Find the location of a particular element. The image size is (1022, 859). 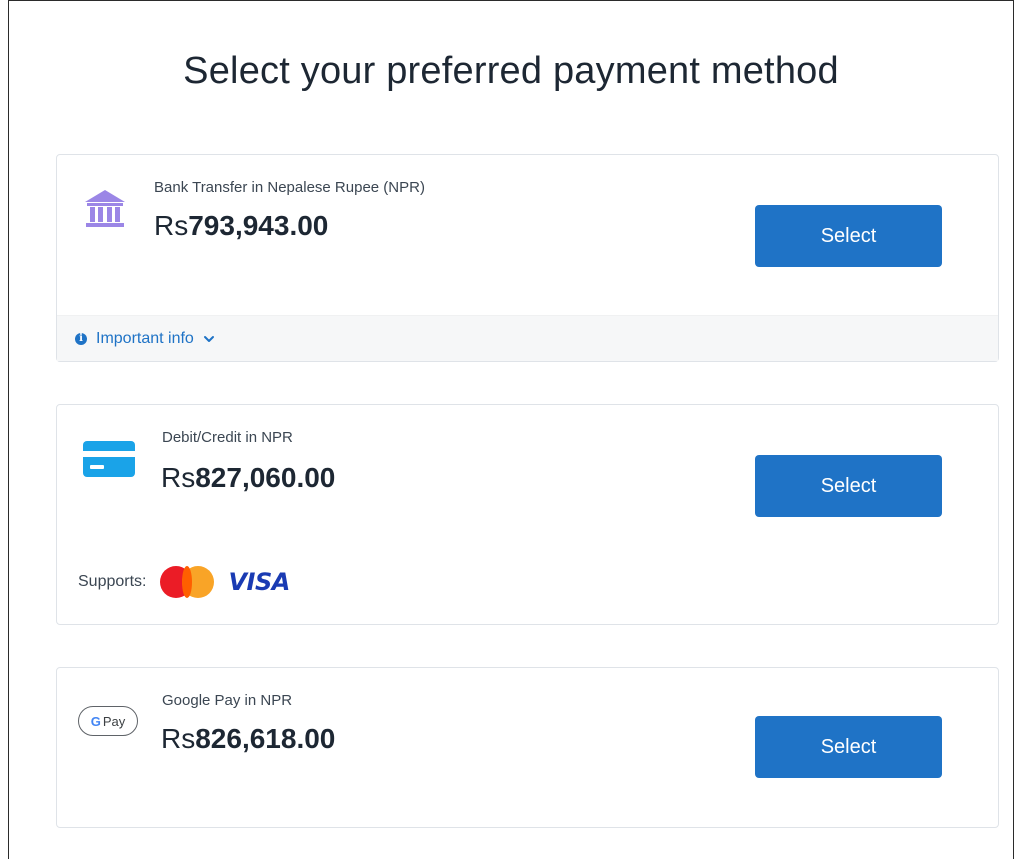

bank-transfer-label: Bank Transfer in Nepalese Rupee (NPR) is located at coordinates (289, 187).